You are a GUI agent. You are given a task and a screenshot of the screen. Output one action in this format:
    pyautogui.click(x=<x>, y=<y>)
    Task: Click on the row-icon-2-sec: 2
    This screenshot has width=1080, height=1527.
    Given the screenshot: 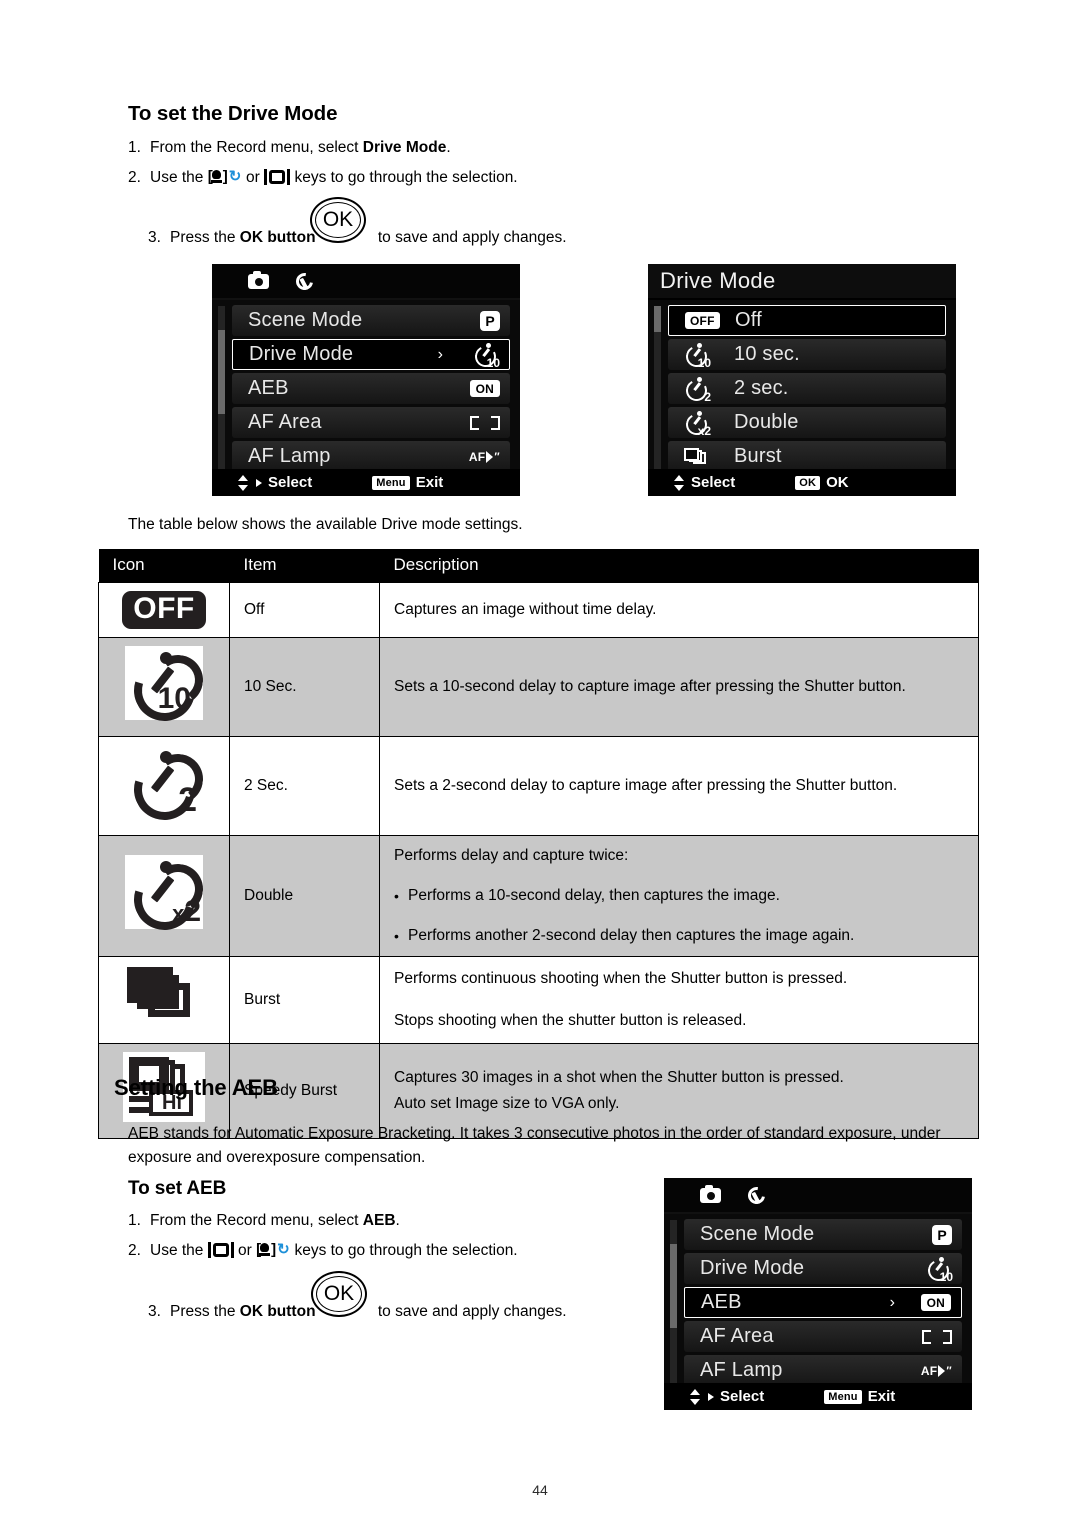 What is the action you would take?
    pyautogui.click(x=164, y=786)
    